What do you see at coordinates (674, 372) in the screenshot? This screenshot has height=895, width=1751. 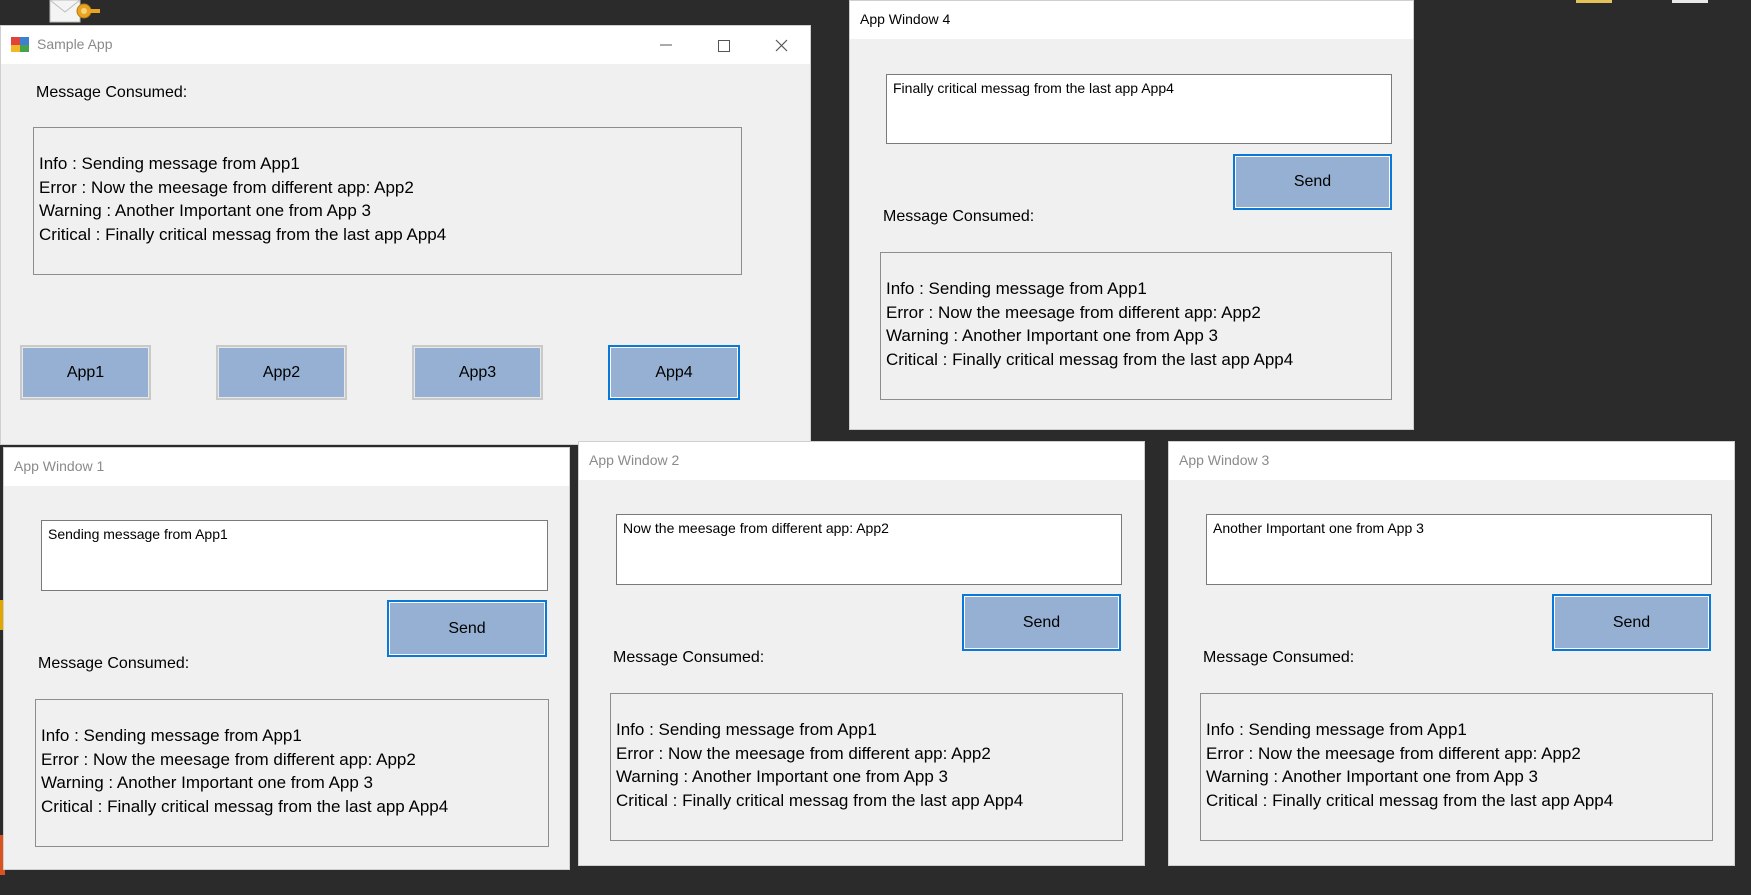 I see `app4-button: App4` at bounding box center [674, 372].